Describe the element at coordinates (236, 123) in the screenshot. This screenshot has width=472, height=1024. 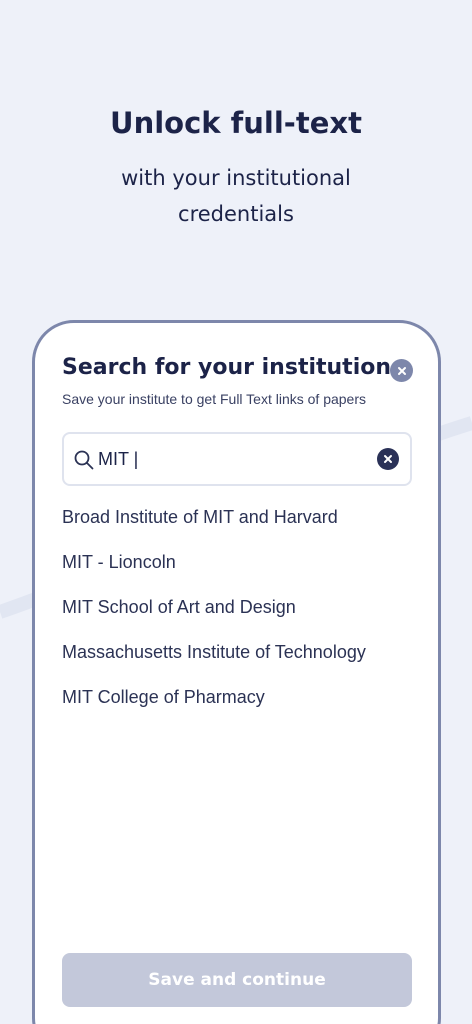
I see `hero-title: Unlock full-text` at that location.